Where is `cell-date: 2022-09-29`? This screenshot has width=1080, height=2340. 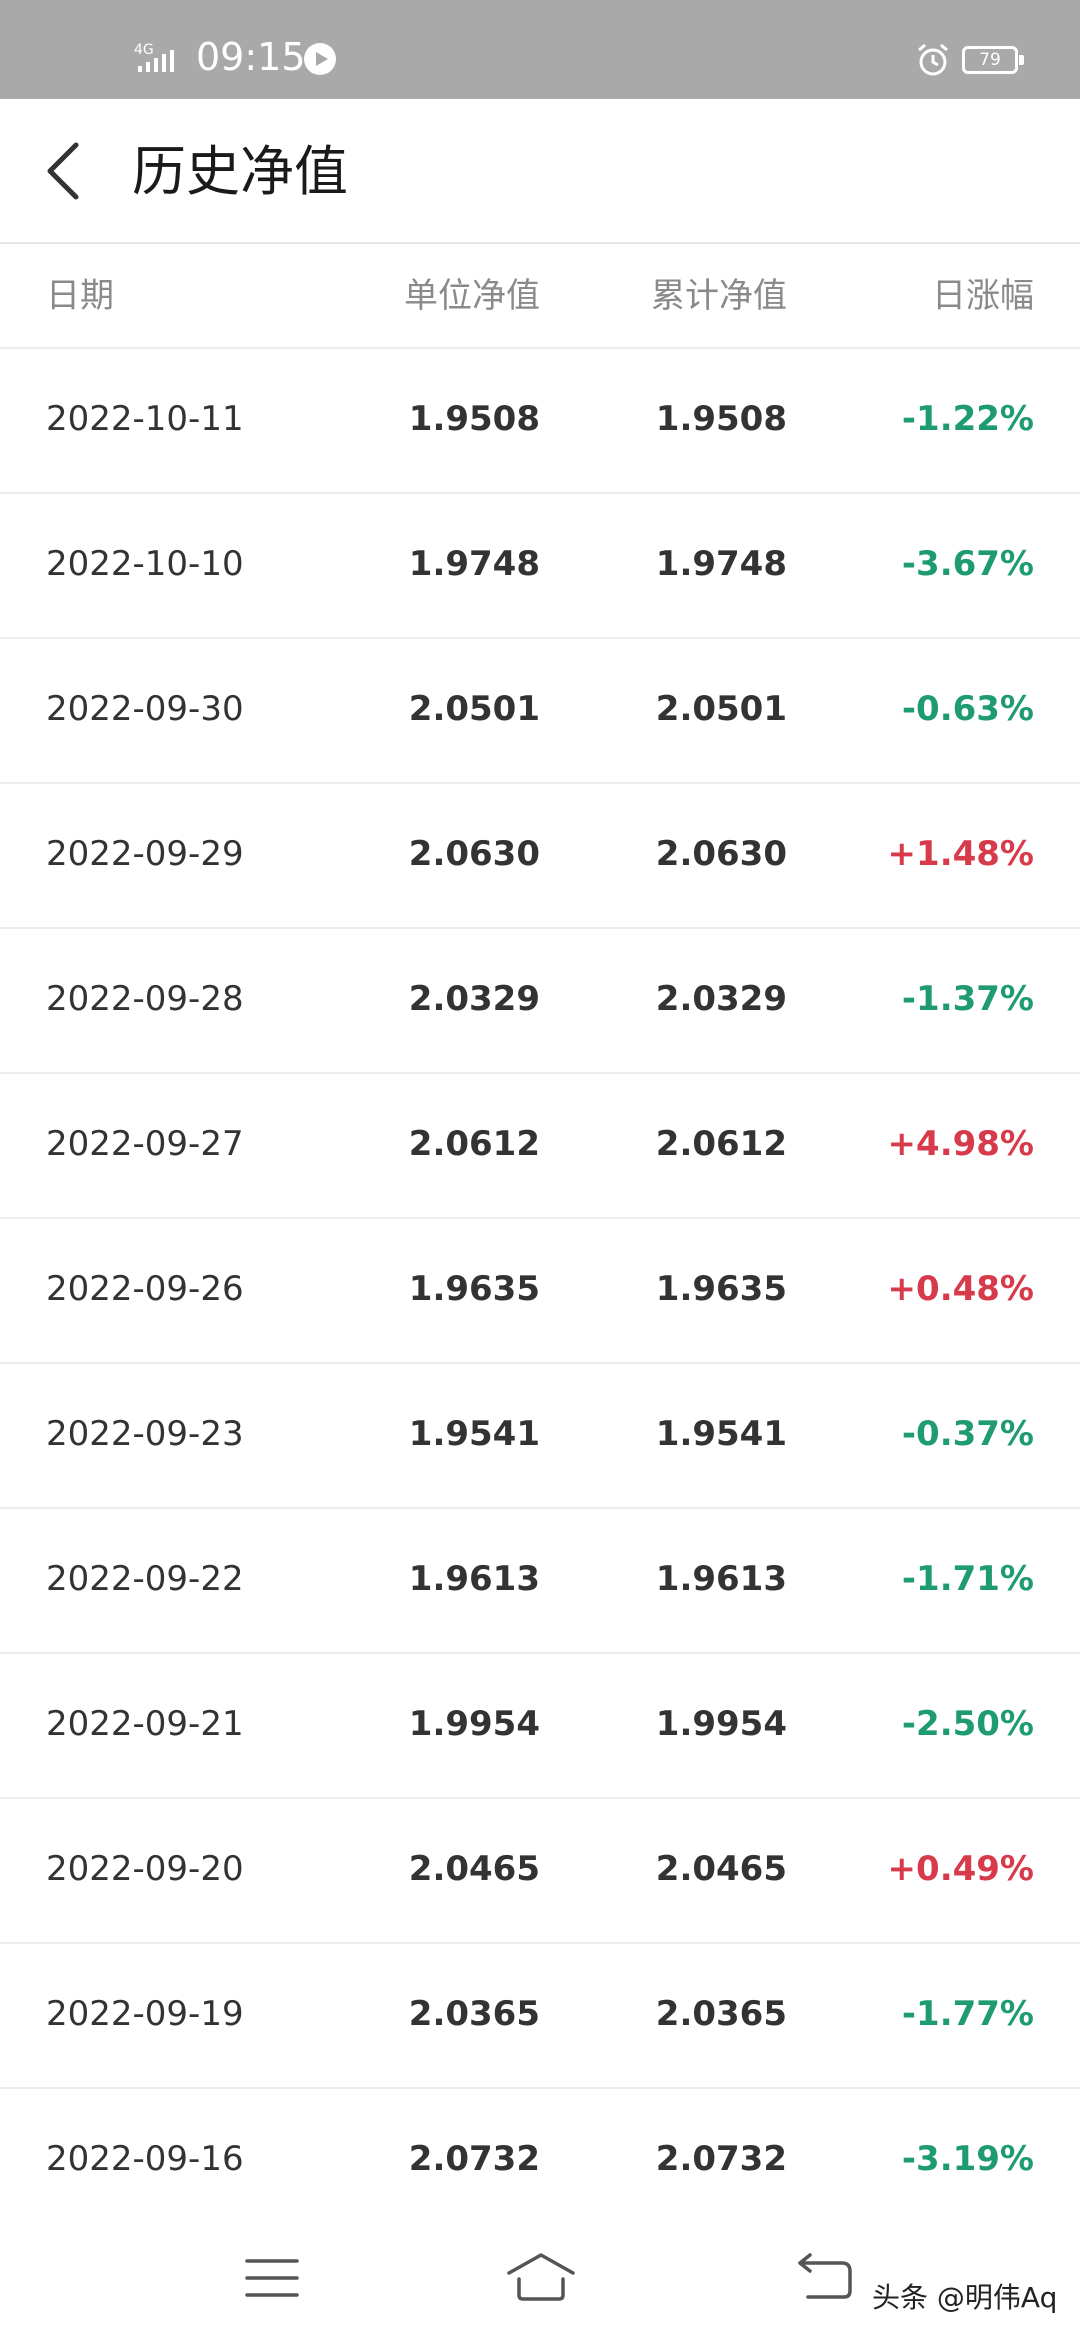 cell-date: 2022-09-29 is located at coordinates (145, 854).